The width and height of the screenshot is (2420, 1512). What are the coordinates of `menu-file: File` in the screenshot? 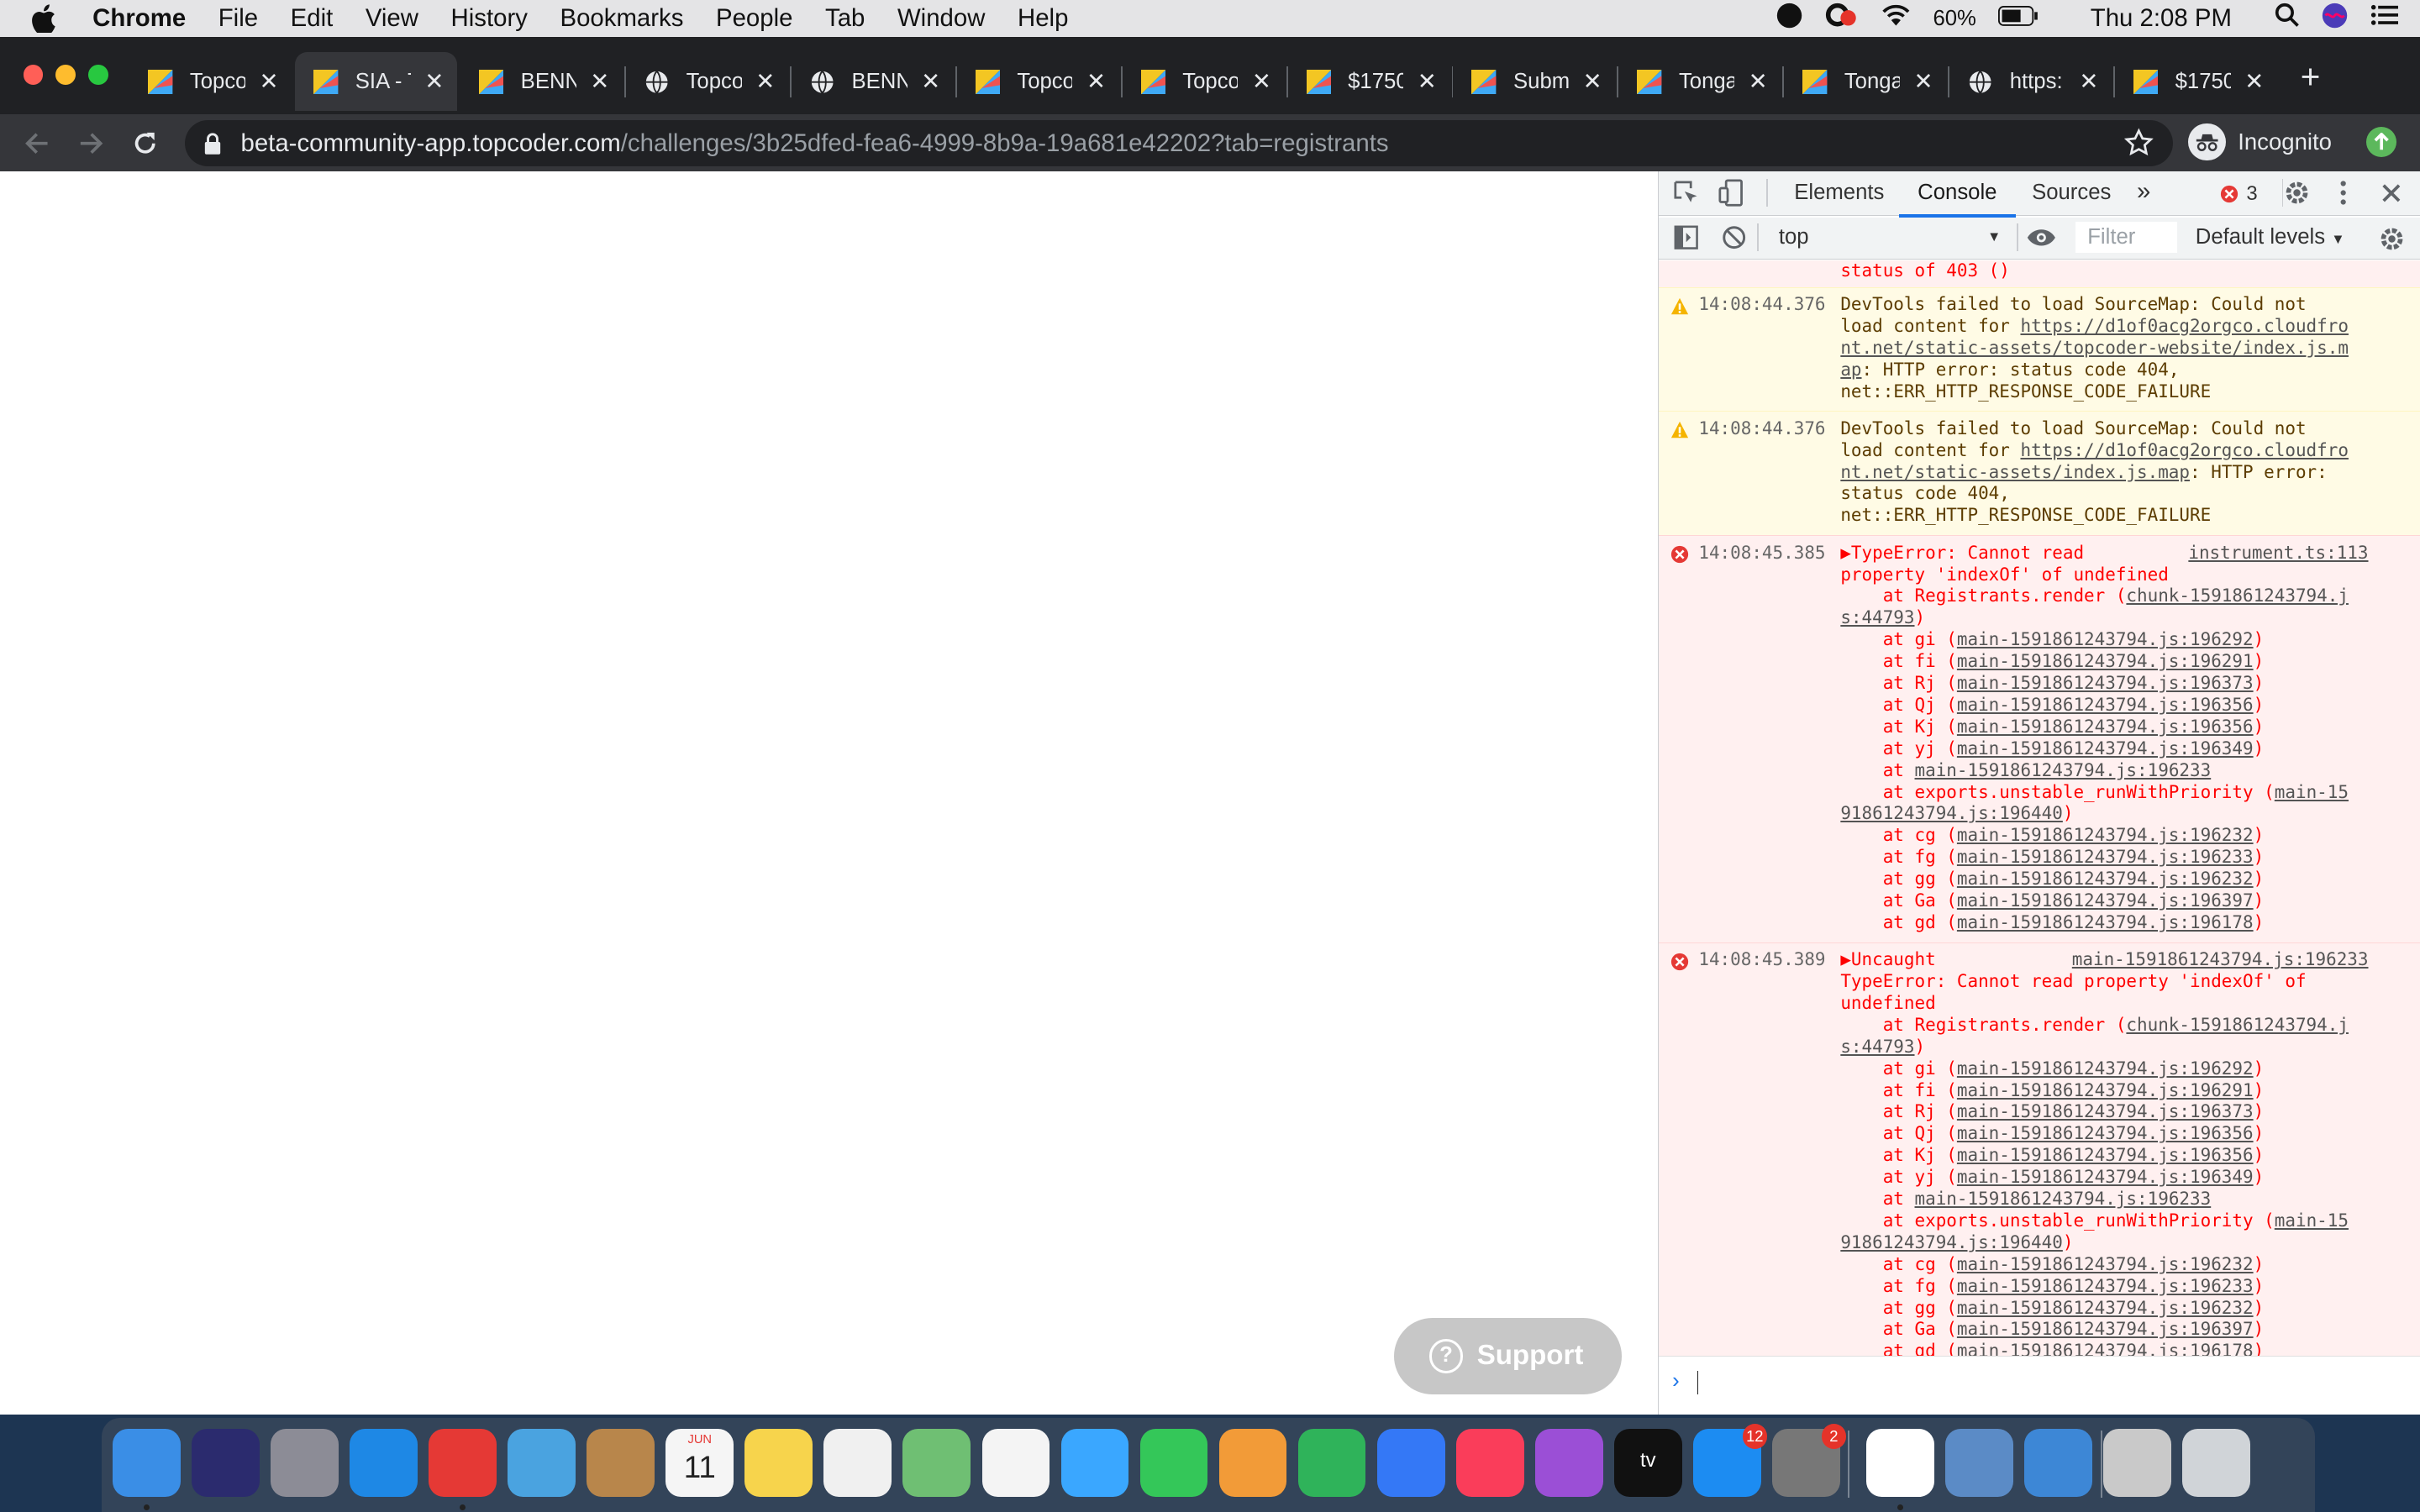 It's located at (238, 18).